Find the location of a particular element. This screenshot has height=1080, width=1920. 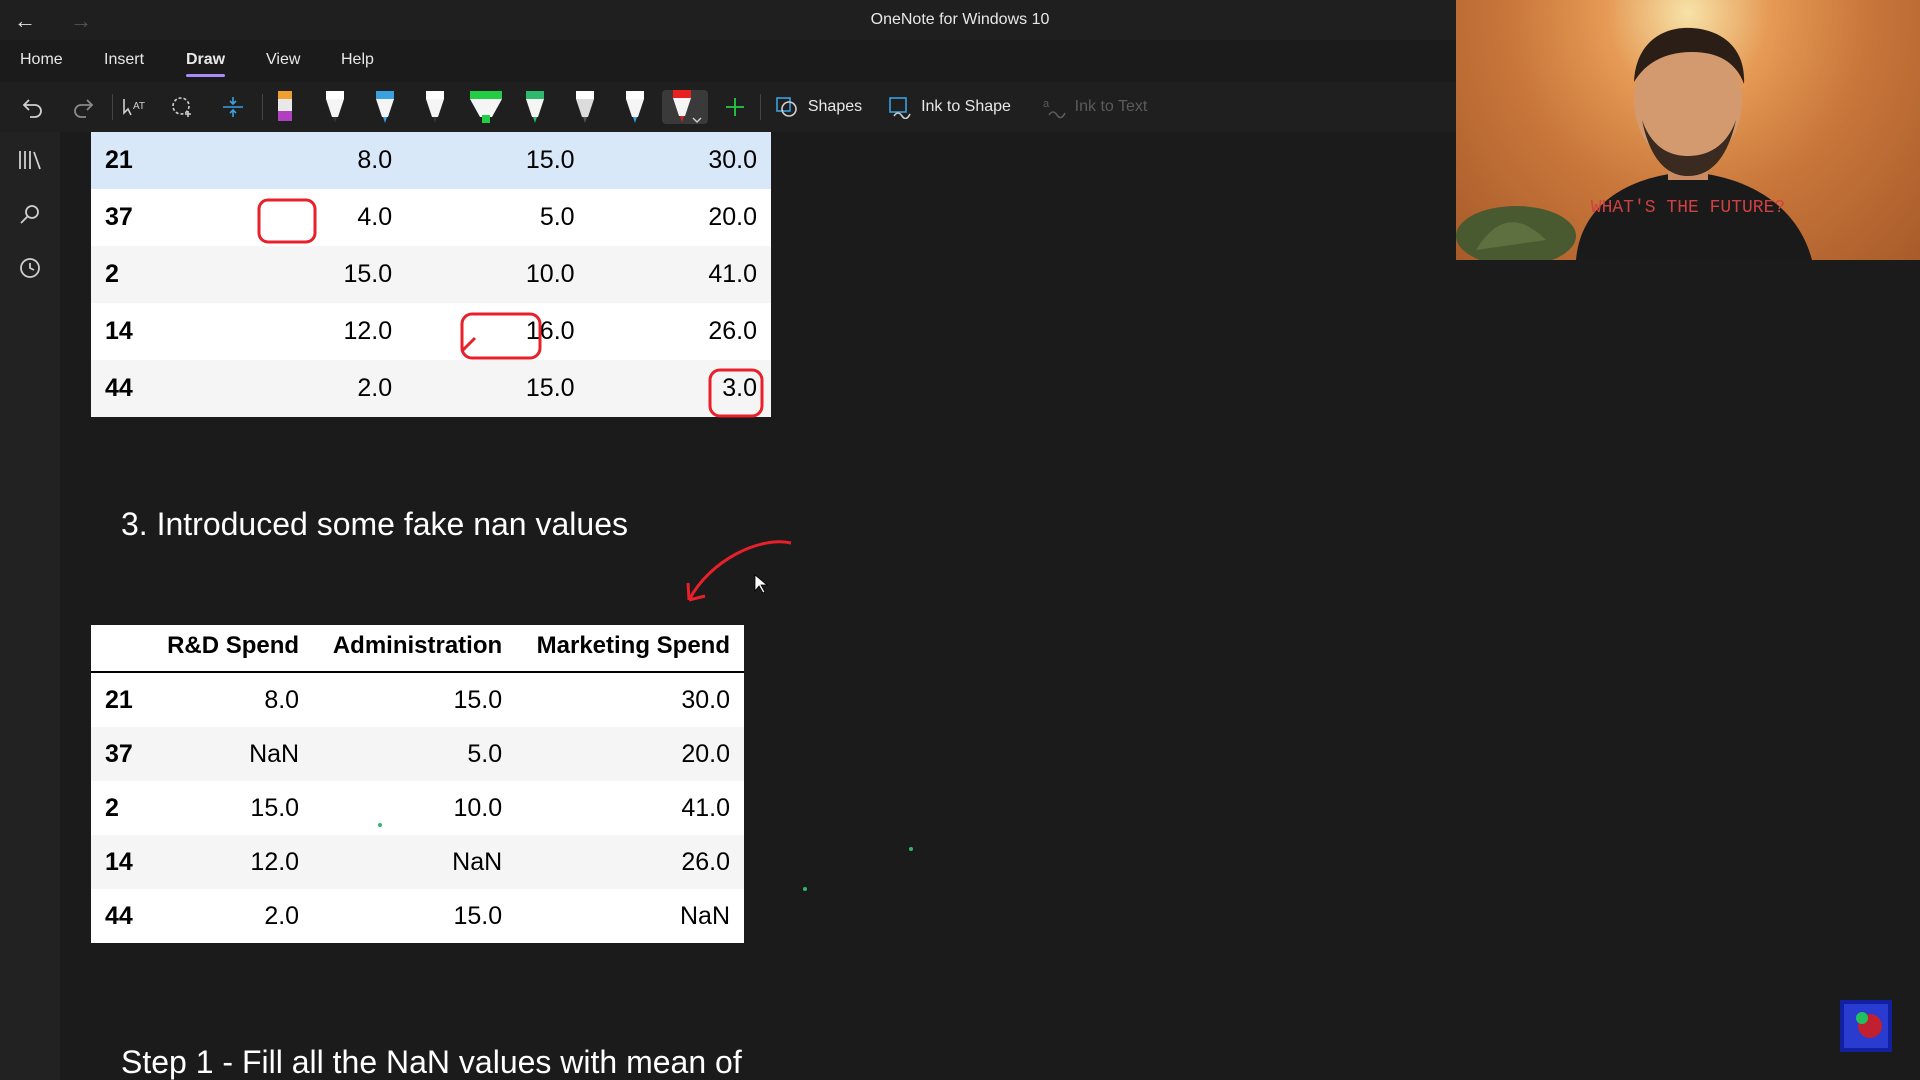

tab-help: Help is located at coordinates (357, 60).